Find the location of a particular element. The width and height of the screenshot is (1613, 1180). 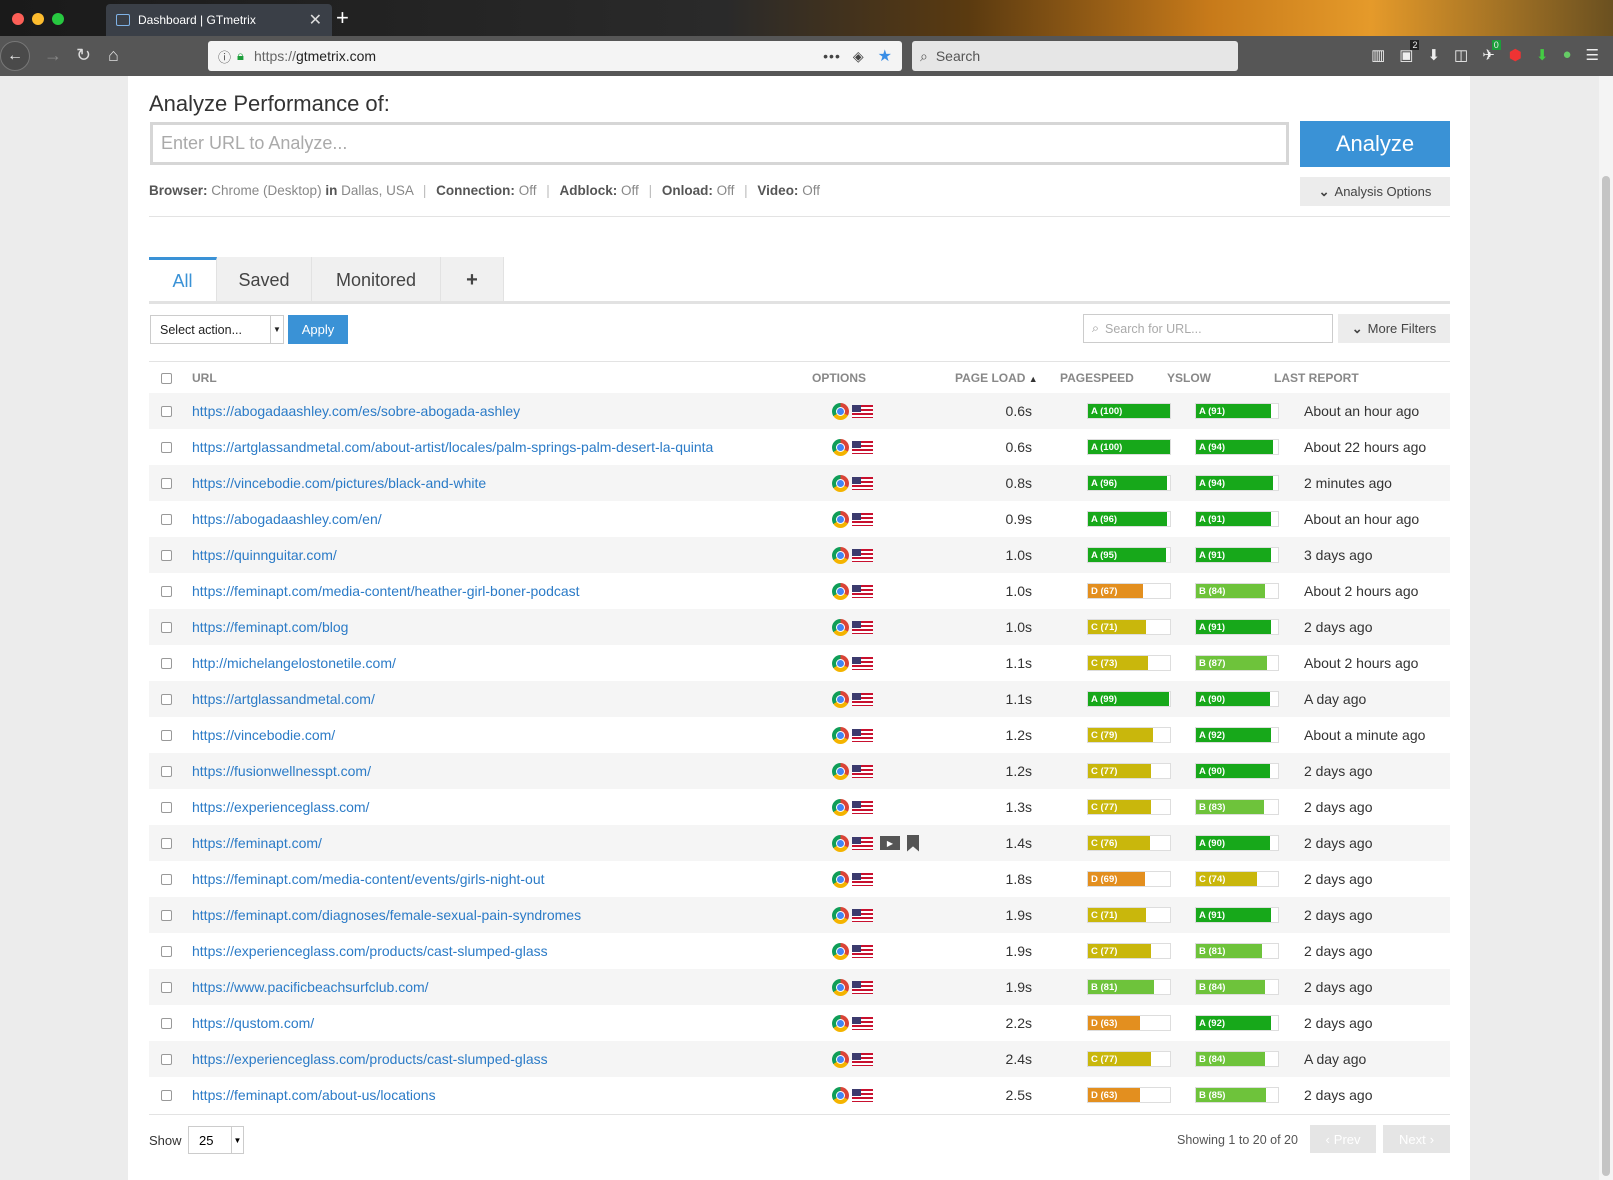

last-report-time: 2 days ago is located at coordinates (1338, 915).